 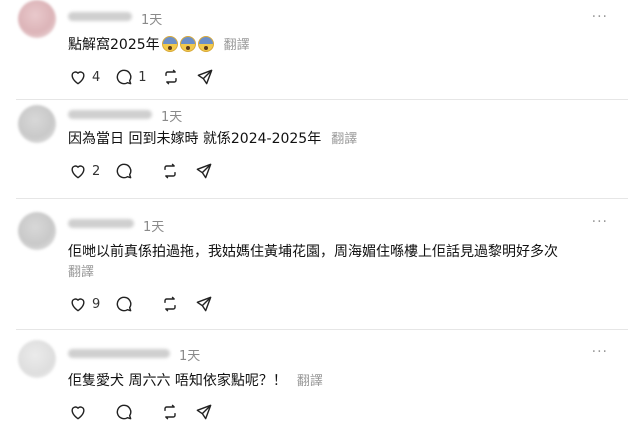 I want to click on like-button: 2, so click(x=84, y=171).